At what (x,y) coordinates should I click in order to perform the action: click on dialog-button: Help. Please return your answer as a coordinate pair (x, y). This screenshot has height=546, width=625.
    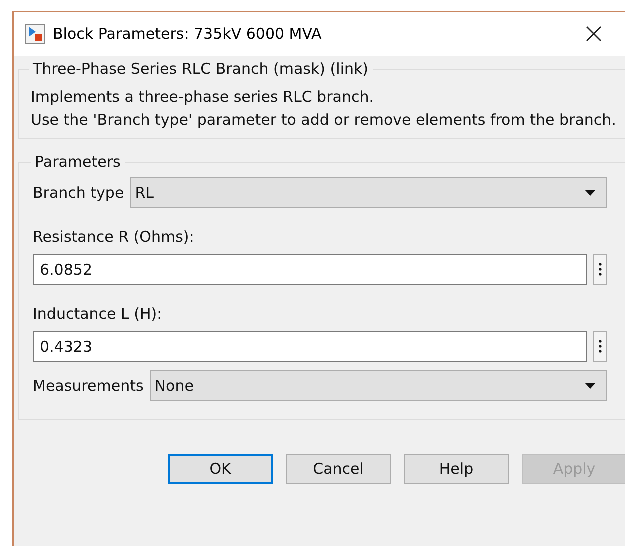
    Looking at the image, I should click on (456, 469).